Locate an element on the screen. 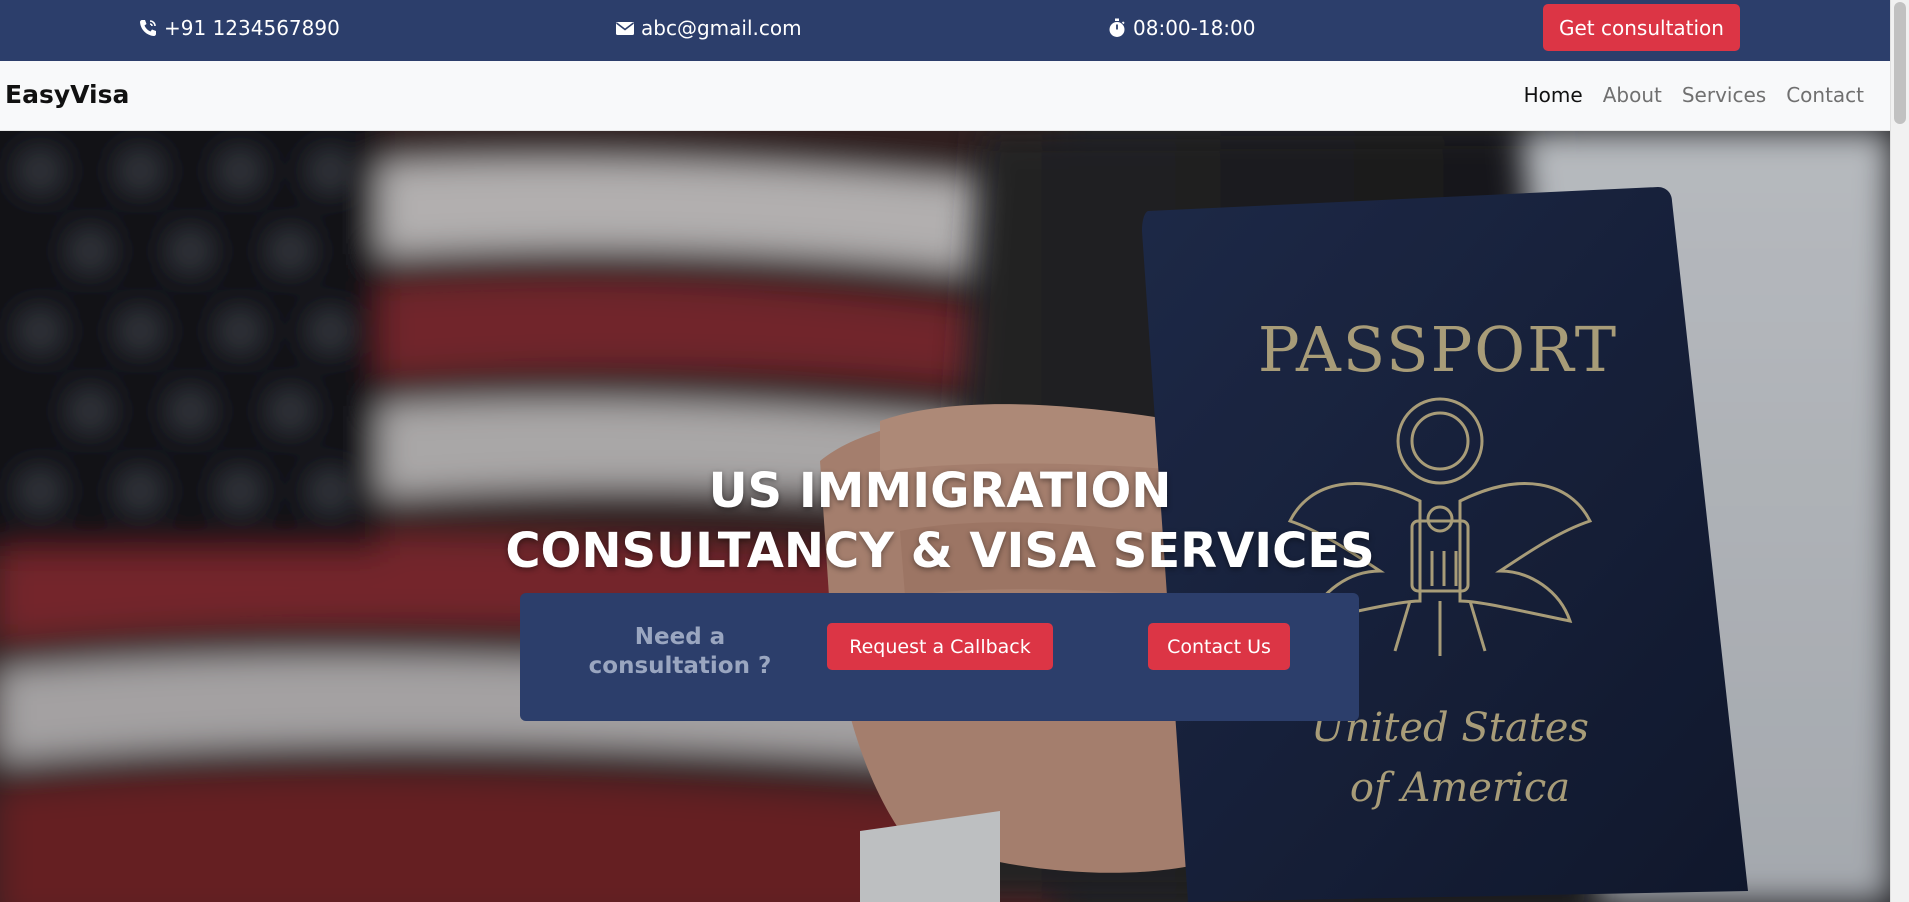  hours-info: 08:00-18:00 is located at coordinates (1181, 28).